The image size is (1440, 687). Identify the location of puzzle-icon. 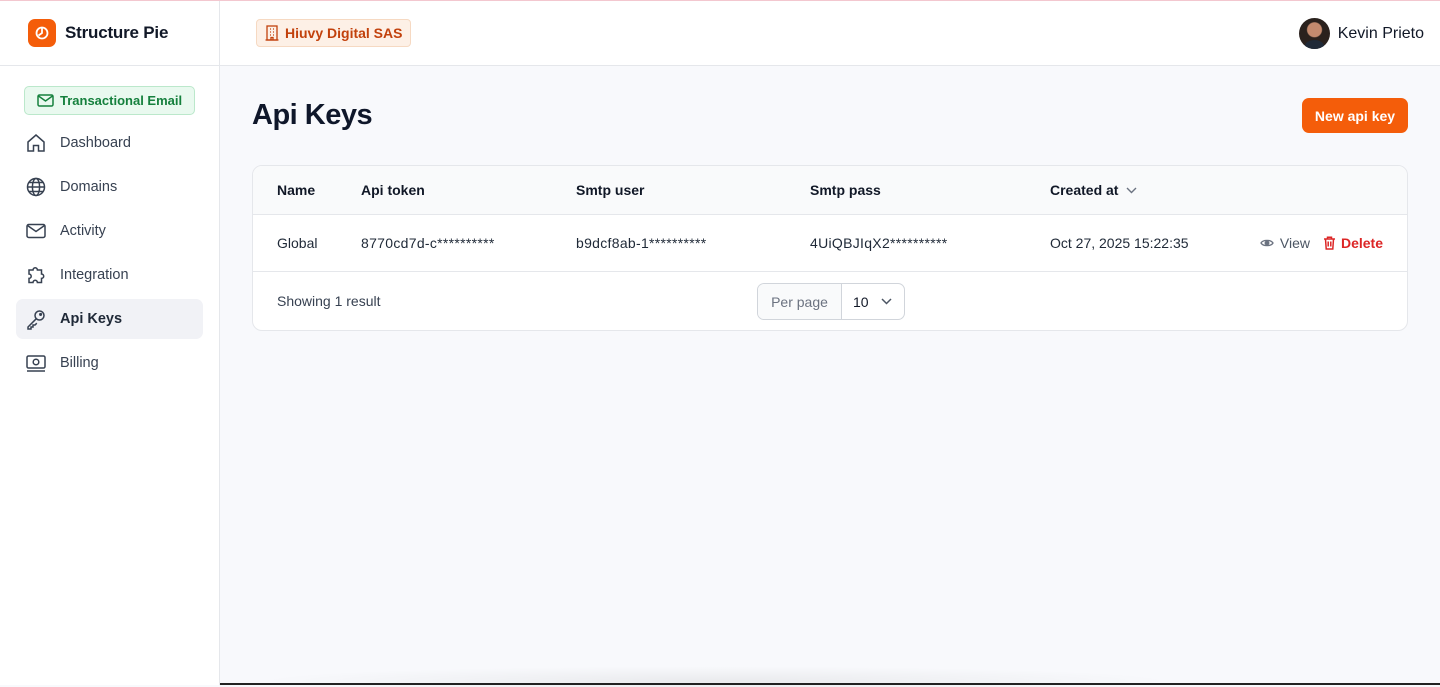
(36, 275).